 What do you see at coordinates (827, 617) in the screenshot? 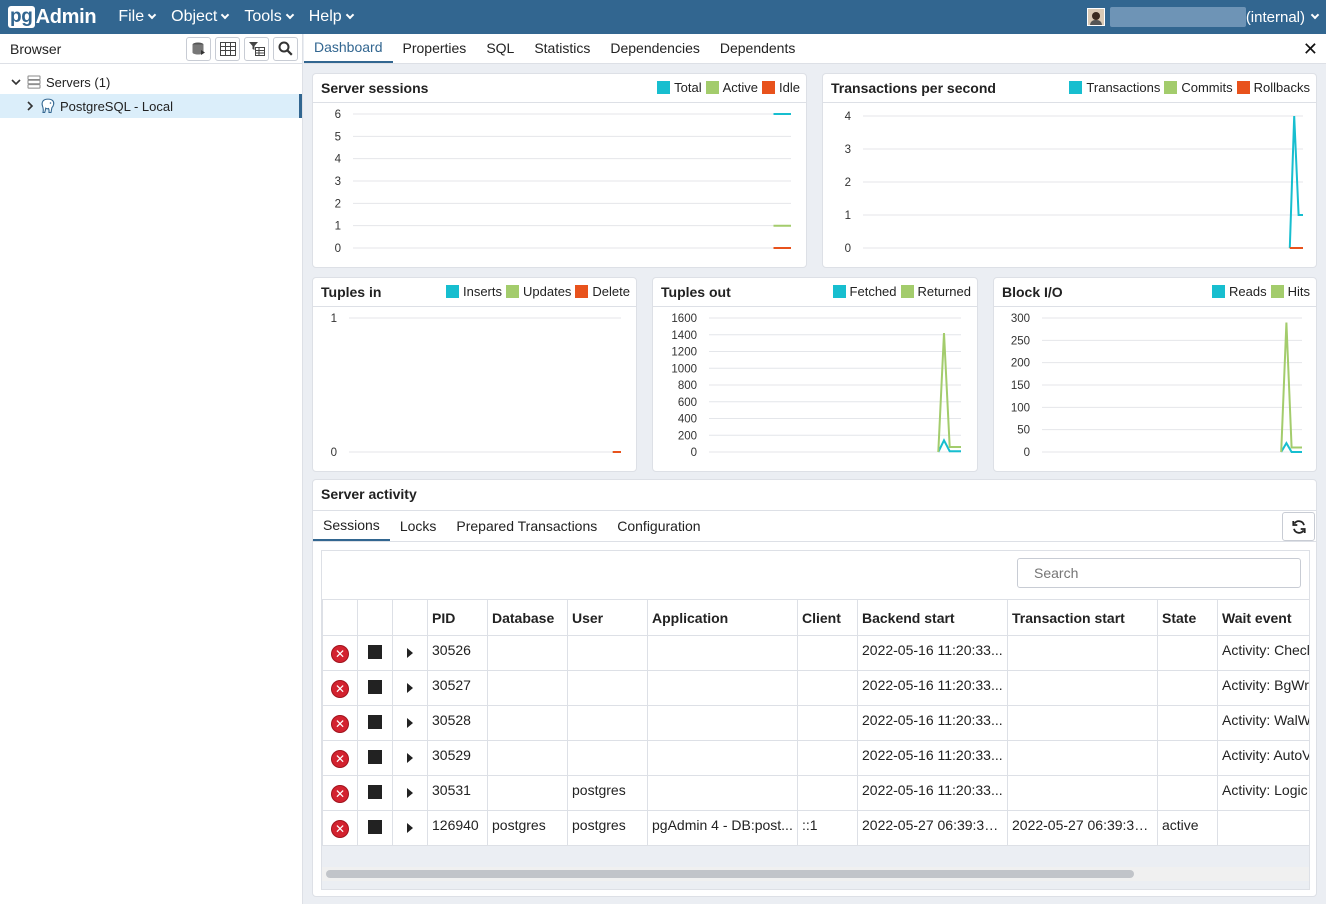
I see `header-client: Client` at bounding box center [827, 617].